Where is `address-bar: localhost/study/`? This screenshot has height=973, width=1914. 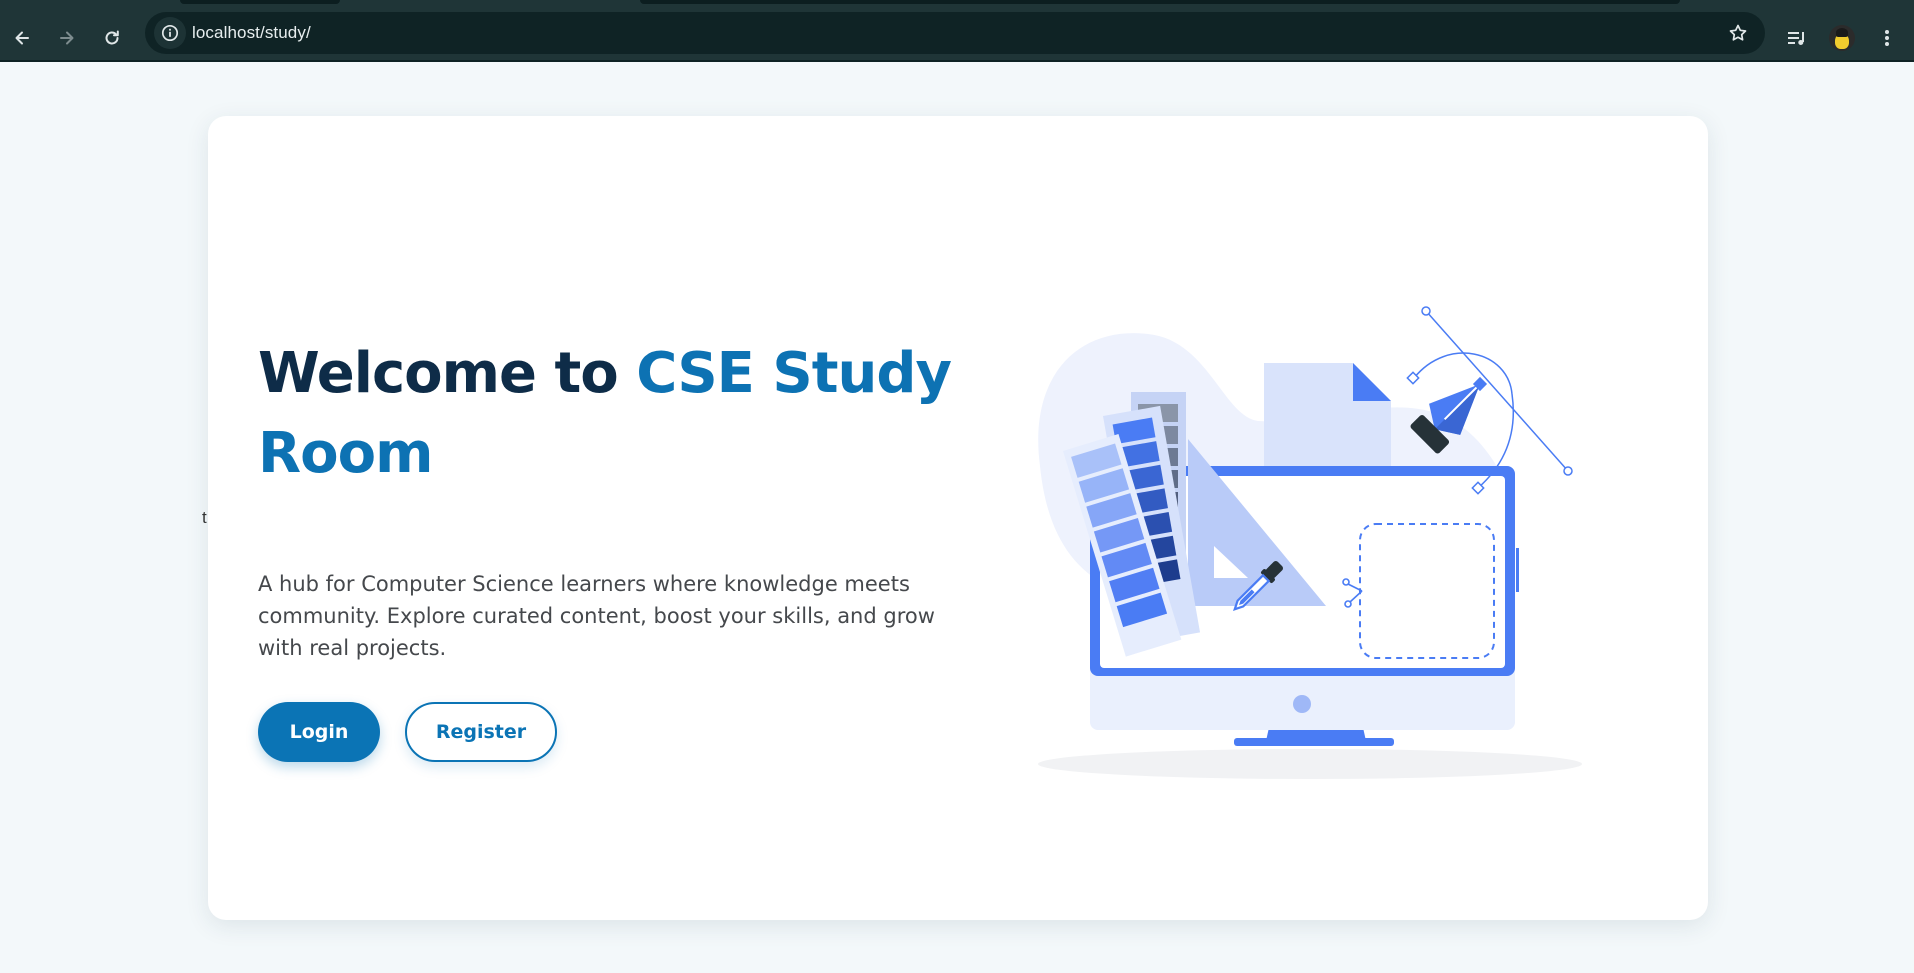 address-bar: localhost/study/ is located at coordinates (955, 33).